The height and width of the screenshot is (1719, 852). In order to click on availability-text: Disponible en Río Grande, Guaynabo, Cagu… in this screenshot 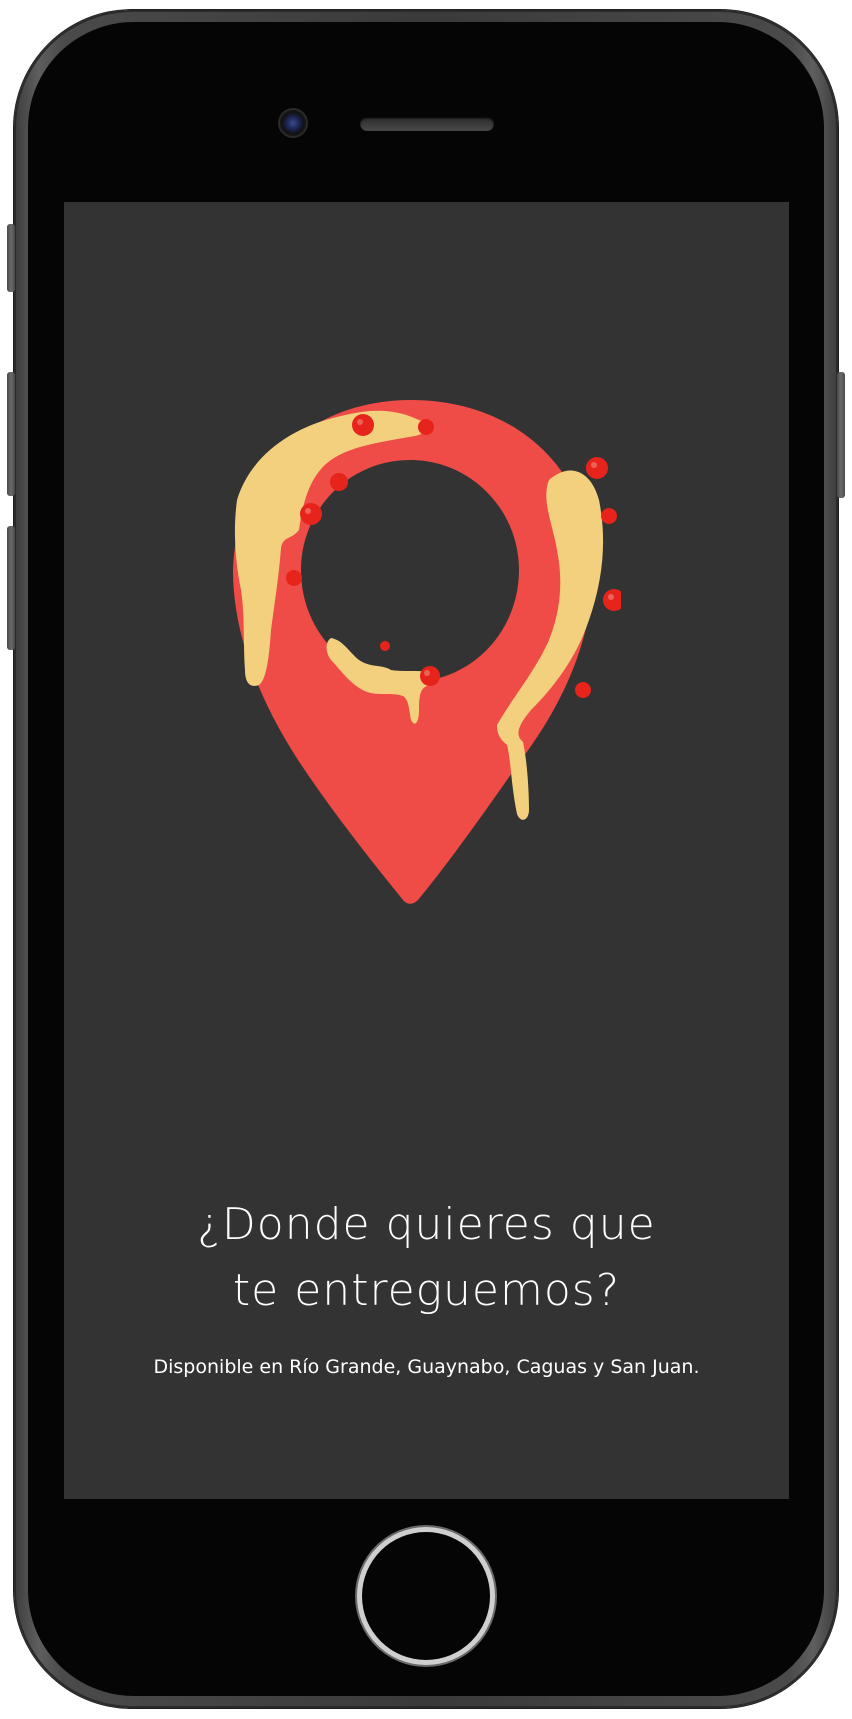, I will do `click(426, 1367)`.